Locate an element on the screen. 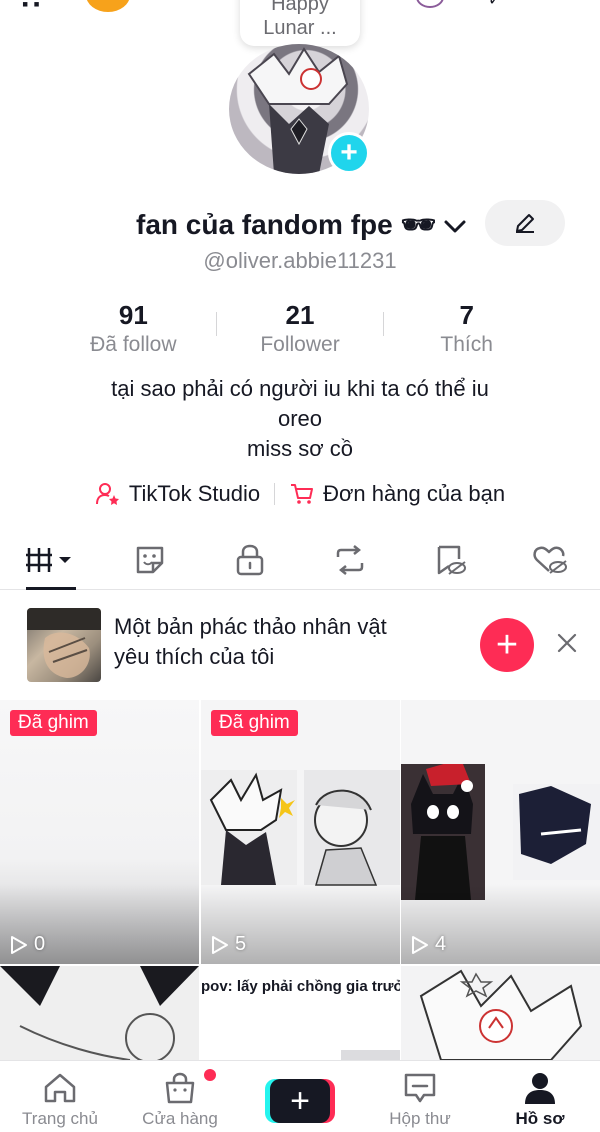 The height and width of the screenshot is (1132, 600). nav-inbox: Hộp thư is located at coordinates (420, 1096).